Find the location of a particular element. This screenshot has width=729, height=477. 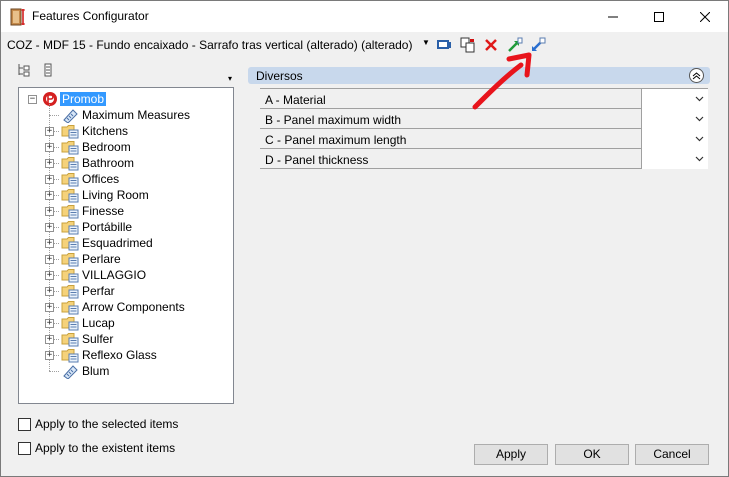

tree-item: + Bathroom is located at coordinates (126, 163).